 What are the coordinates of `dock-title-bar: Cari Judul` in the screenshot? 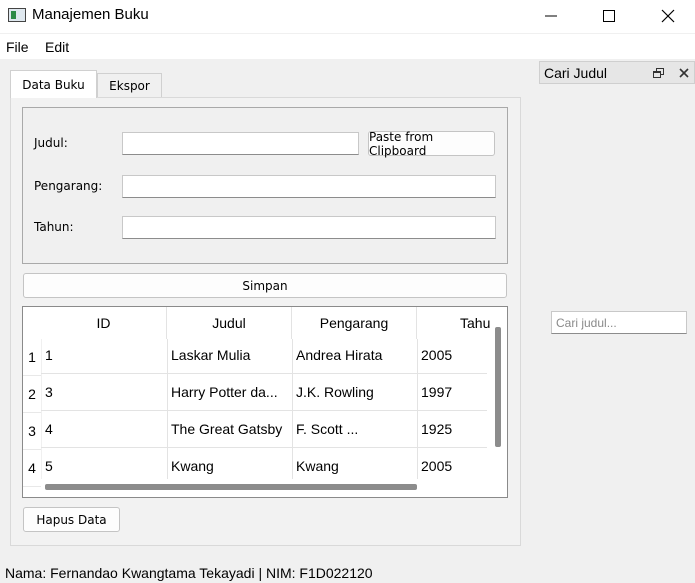 It's located at (617, 72).